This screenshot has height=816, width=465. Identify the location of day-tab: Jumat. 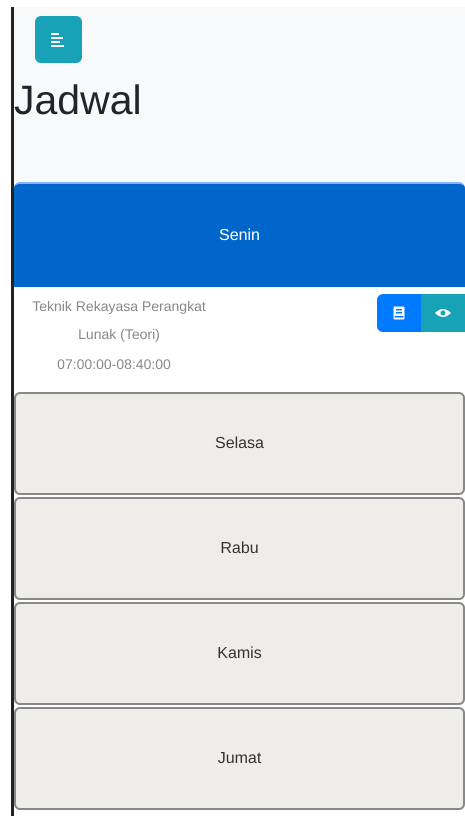
(239, 758).